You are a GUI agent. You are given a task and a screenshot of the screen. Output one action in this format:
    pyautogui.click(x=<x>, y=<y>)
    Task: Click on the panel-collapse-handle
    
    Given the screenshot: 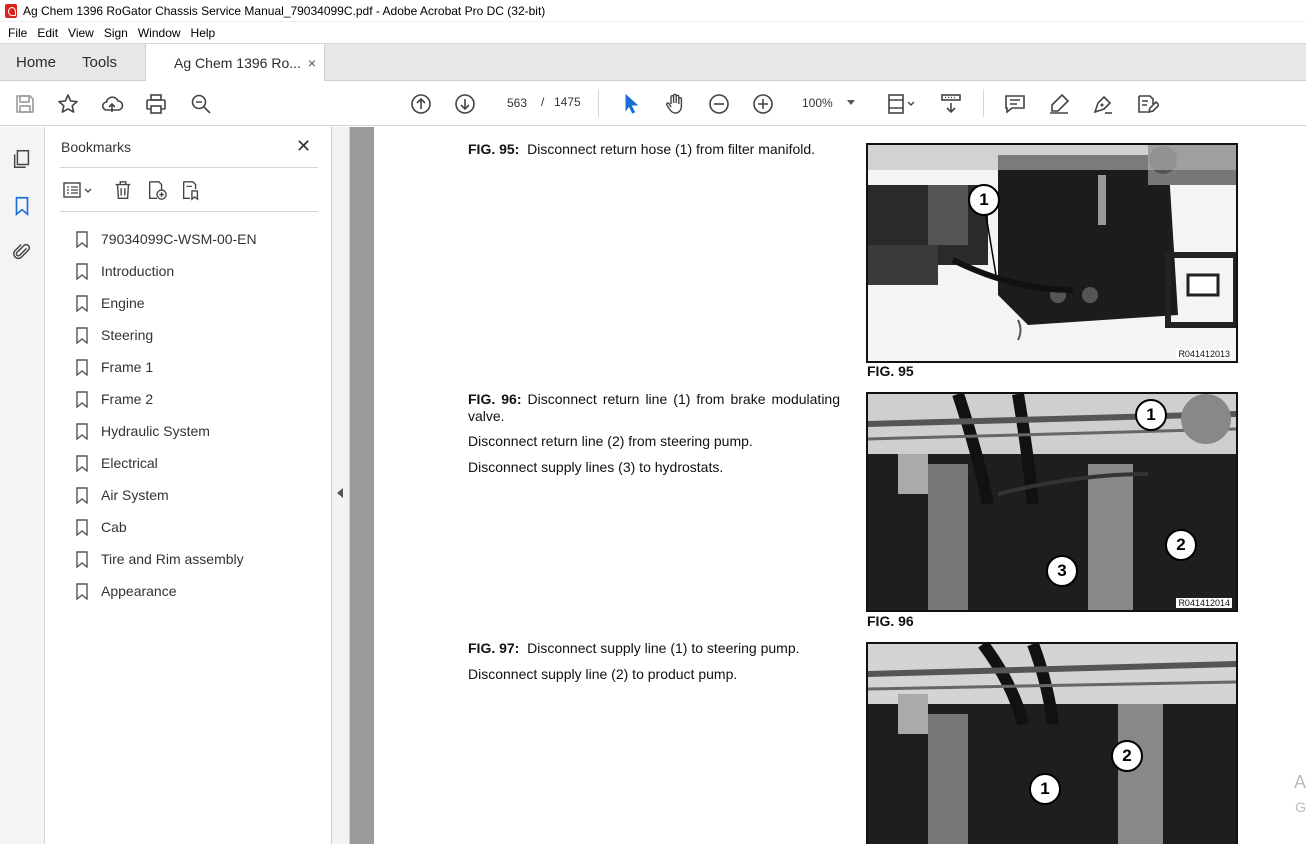 What is the action you would take?
    pyautogui.click(x=341, y=485)
    